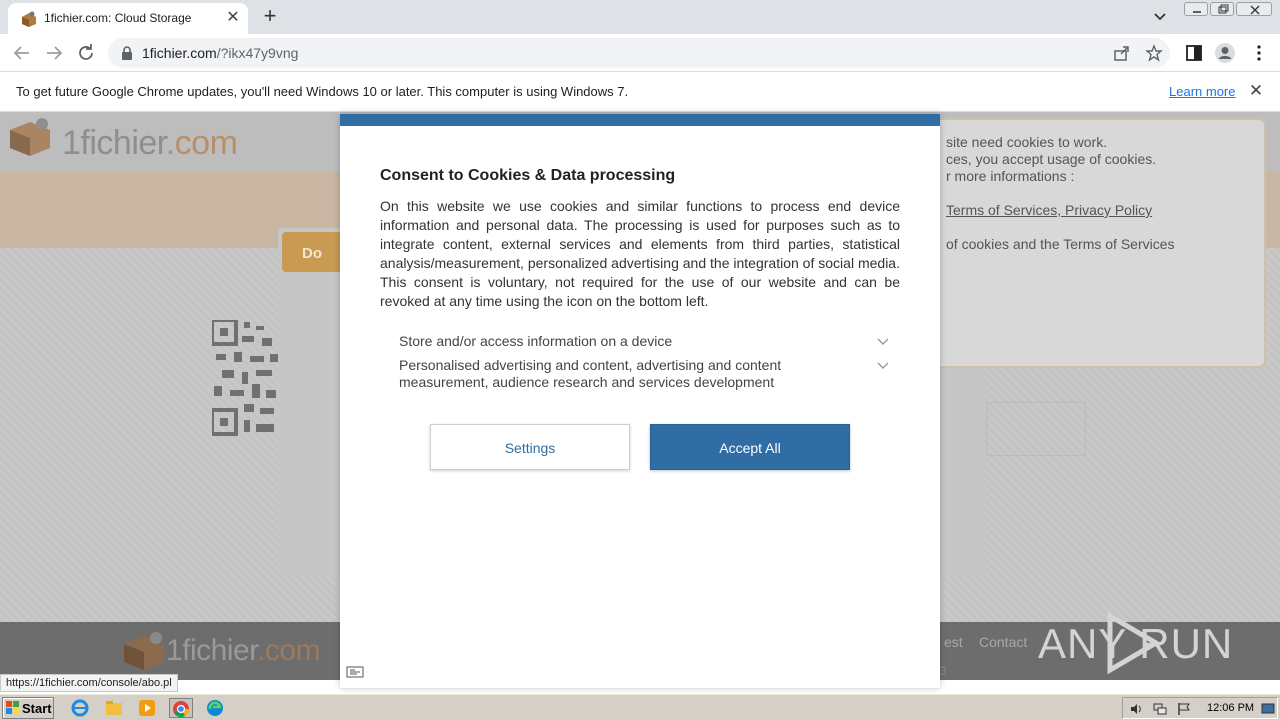 This screenshot has width=1280, height=720. Describe the element at coordinates (54, 53) in the screenshot. I see `forward-arrow-icon` at that location.